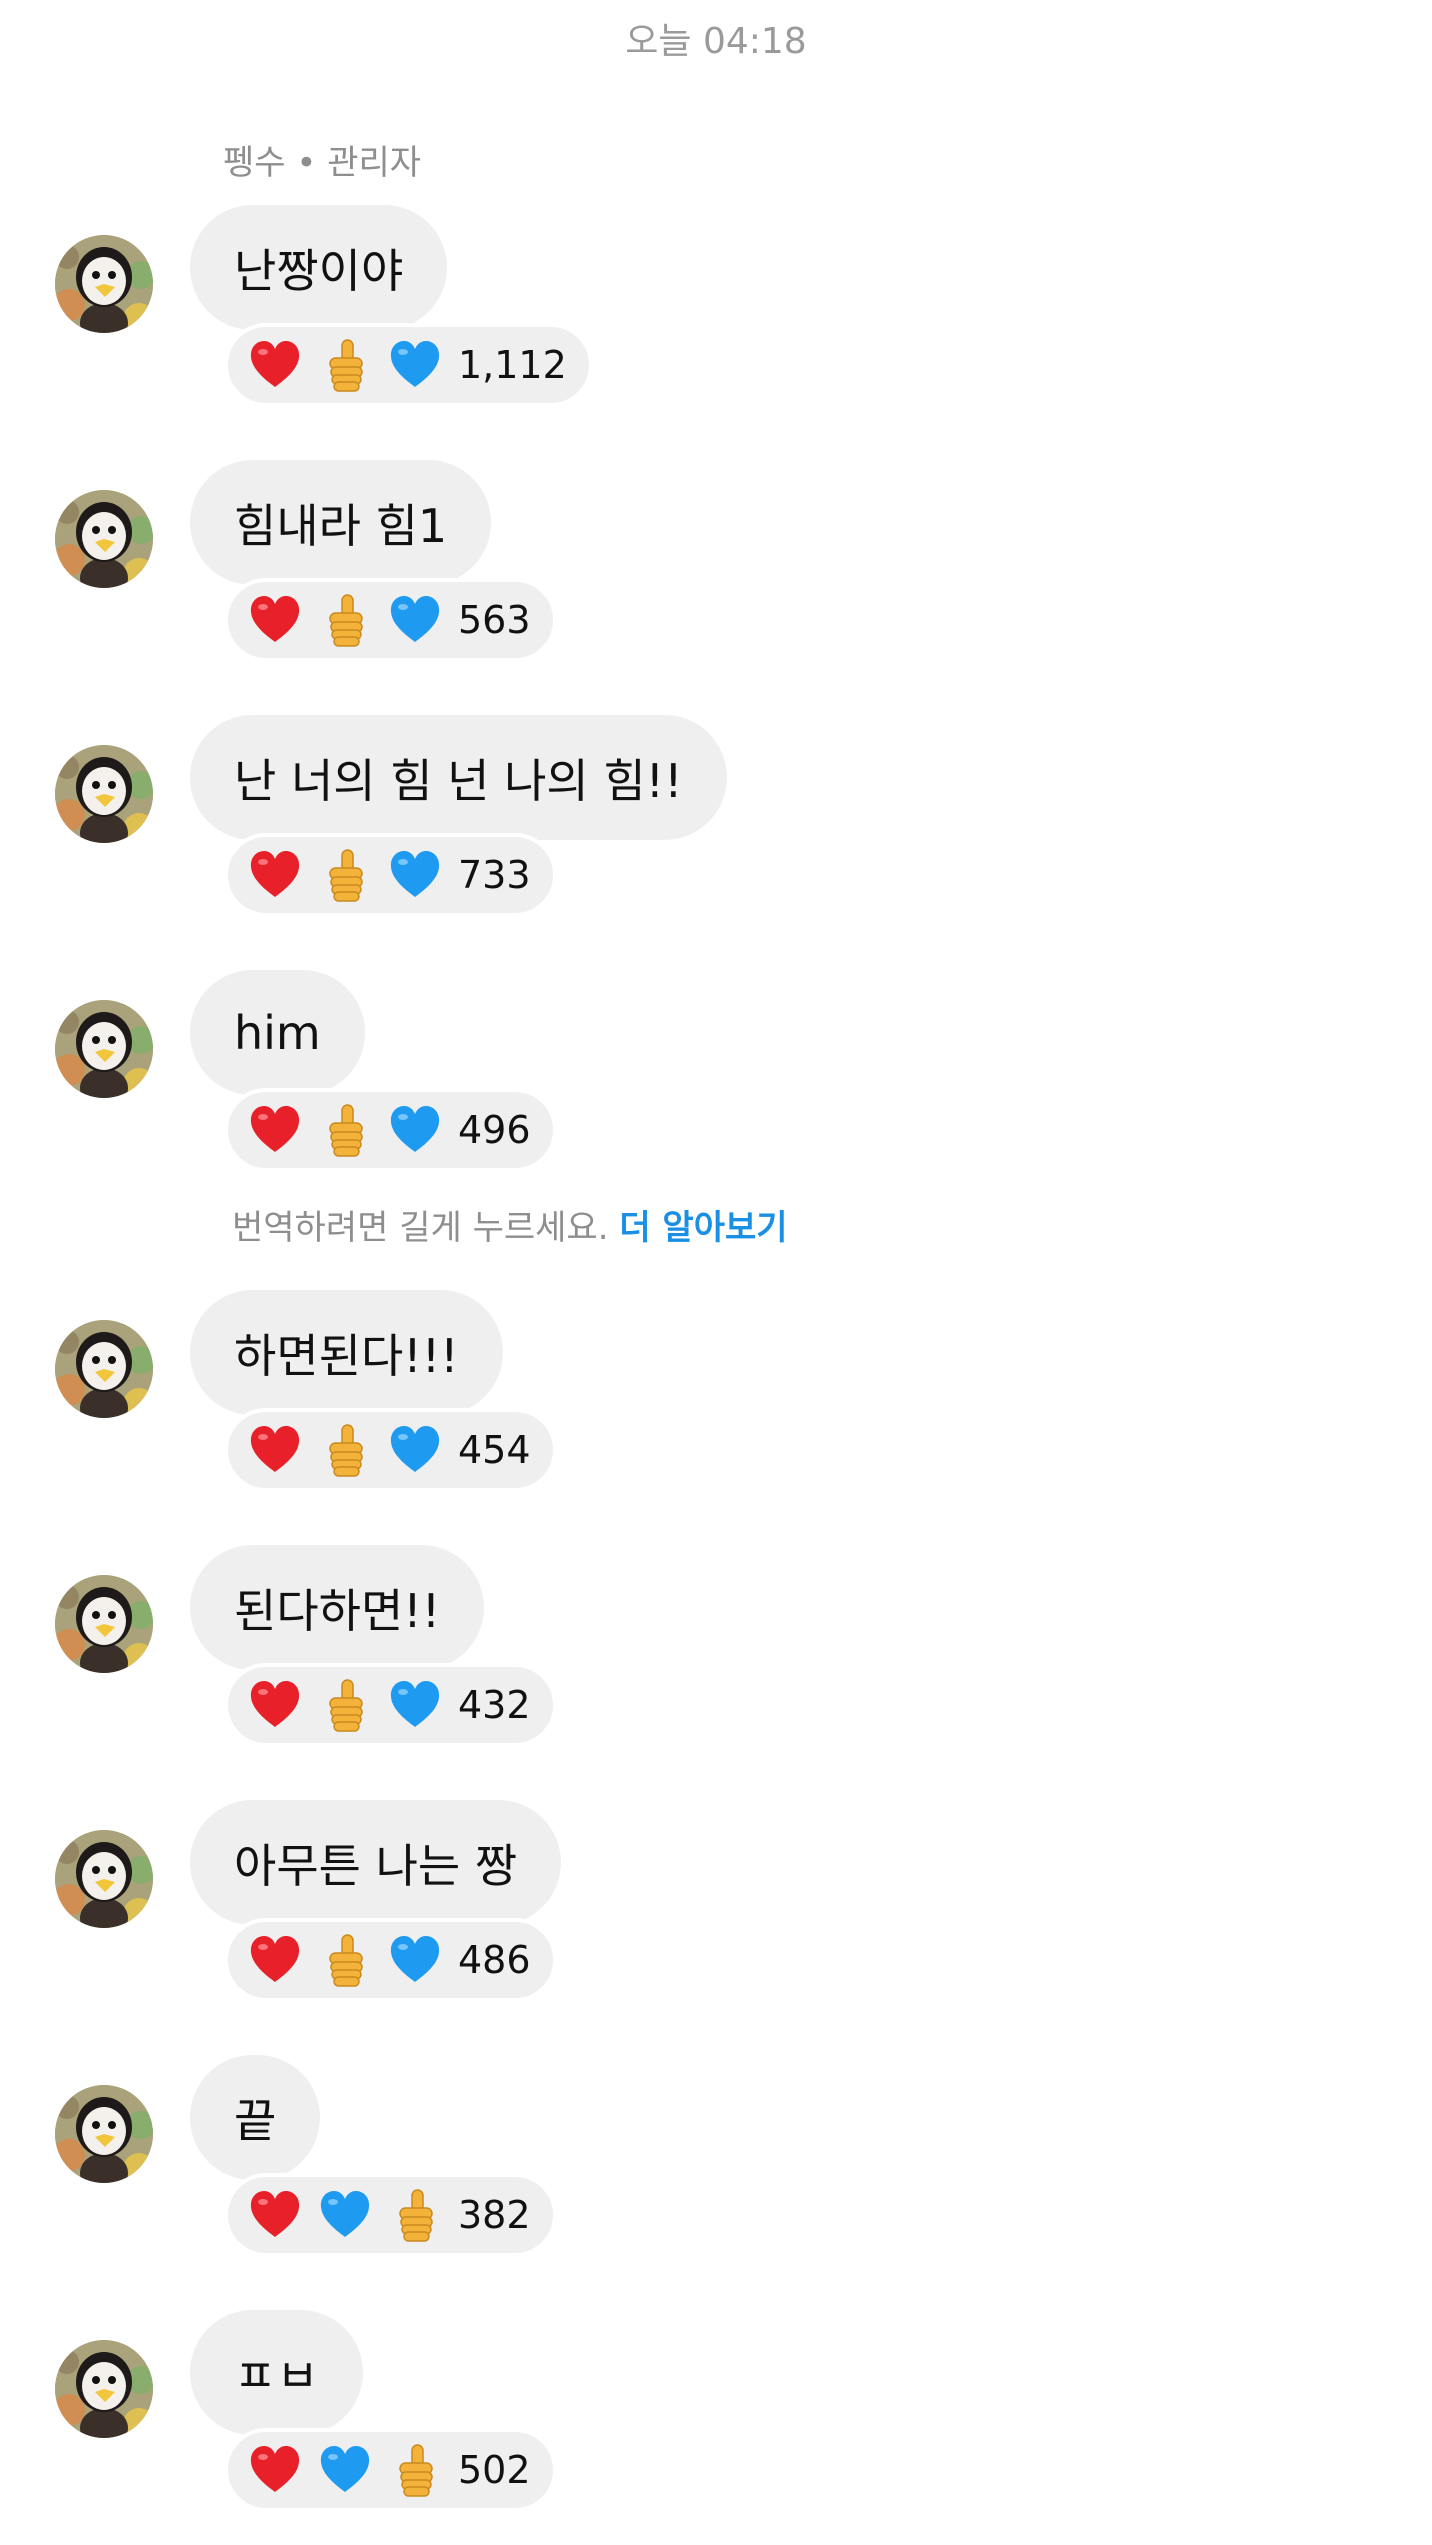  I want to click on reaction-bar: 496, so click(390, 1130).